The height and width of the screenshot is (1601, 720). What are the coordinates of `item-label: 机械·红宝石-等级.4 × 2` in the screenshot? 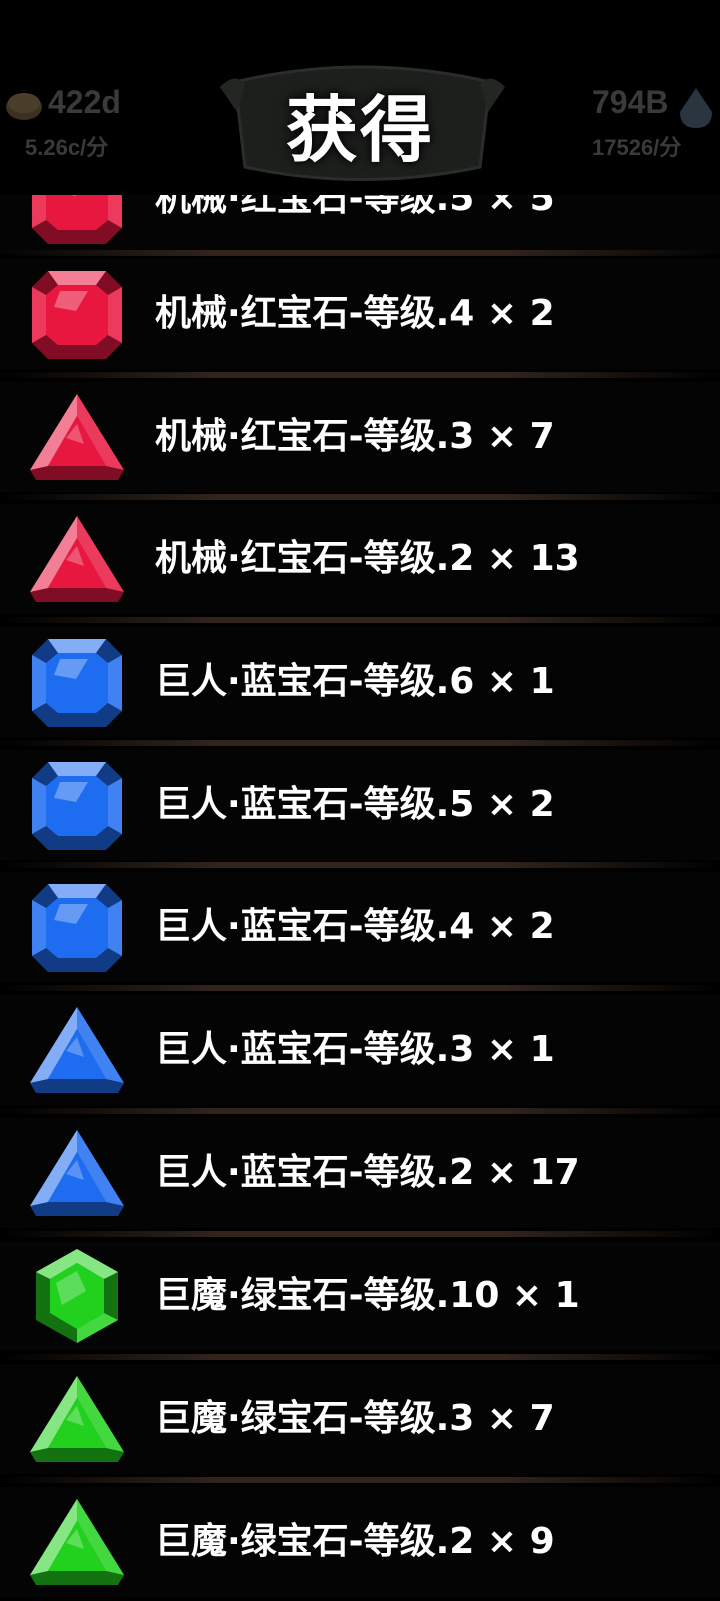 It's located at (355, 313).